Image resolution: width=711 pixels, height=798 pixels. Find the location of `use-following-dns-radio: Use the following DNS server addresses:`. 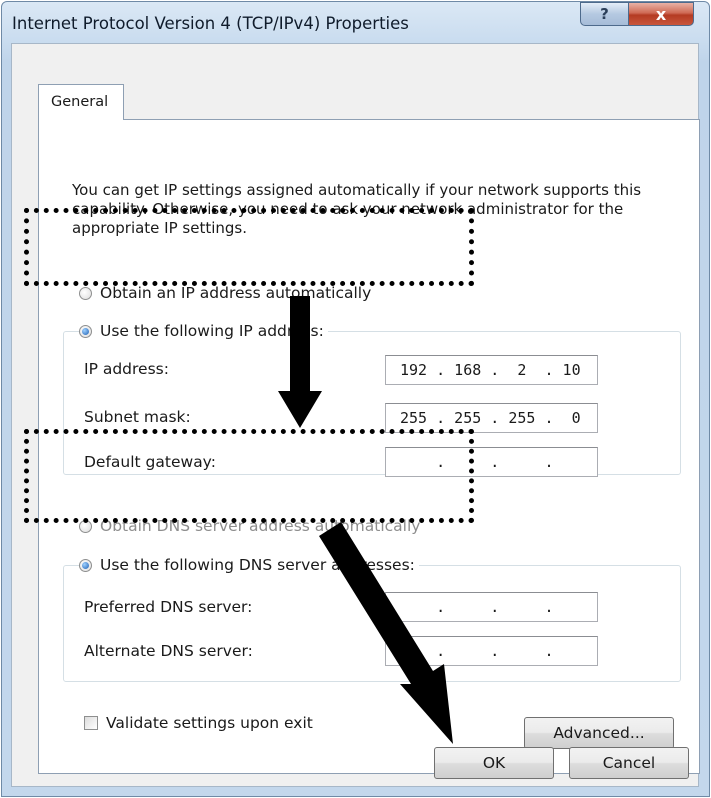

use-following-dns-radio: Use the following DNS server addresses: is located at coordinates (249, 565).